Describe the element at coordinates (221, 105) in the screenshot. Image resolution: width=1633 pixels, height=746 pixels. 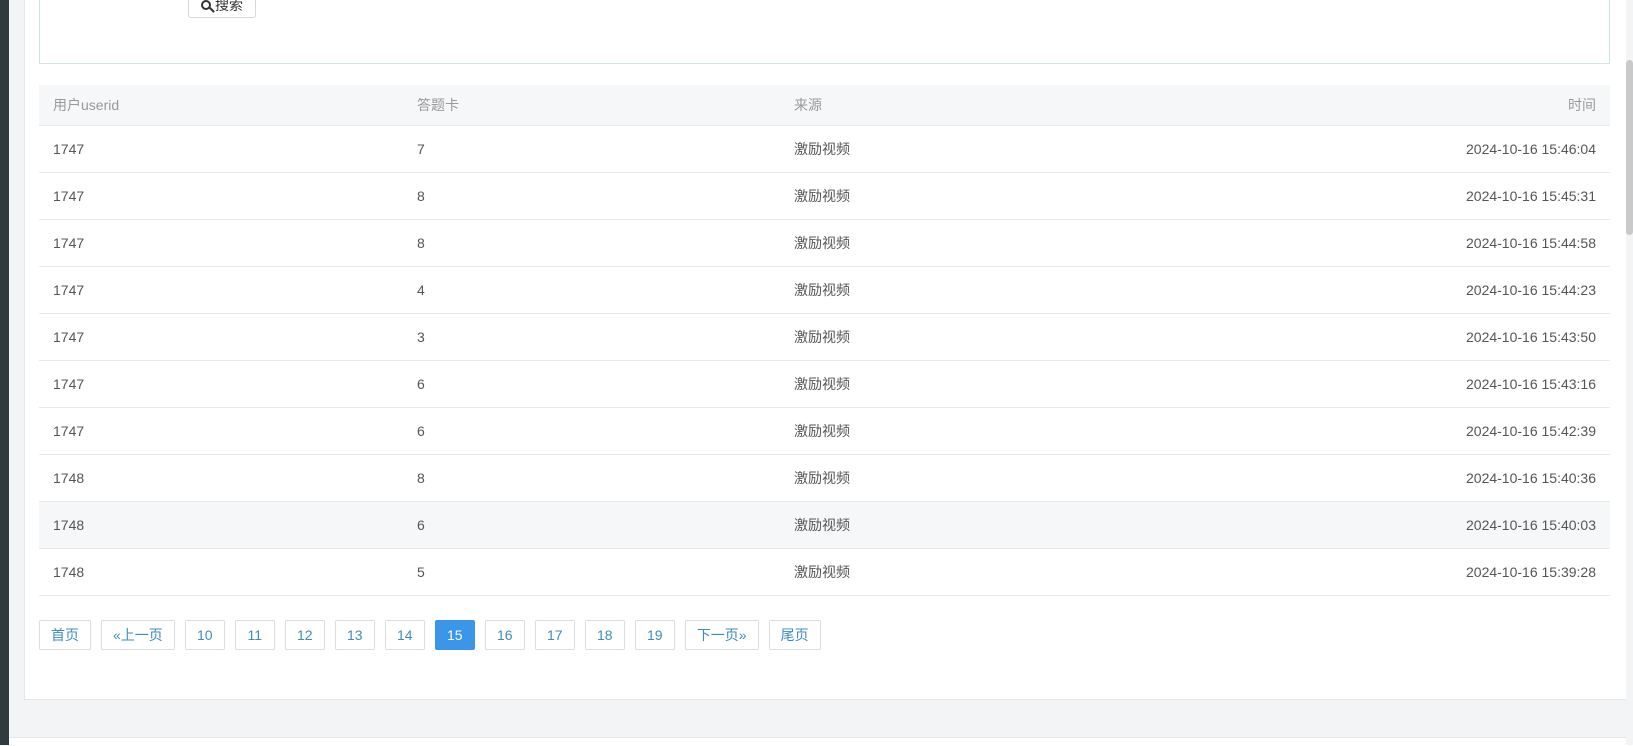
I see `header-userid: 用户userid` at that location.